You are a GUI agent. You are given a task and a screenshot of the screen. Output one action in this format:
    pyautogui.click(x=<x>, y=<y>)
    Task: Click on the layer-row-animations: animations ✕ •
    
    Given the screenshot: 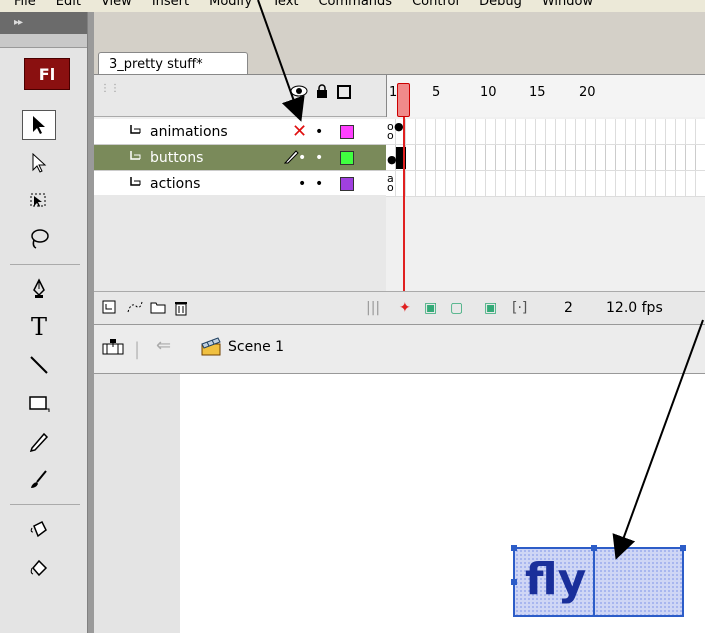 What is the action you would take?
    pyautogui.click(x=240, y=132)
    